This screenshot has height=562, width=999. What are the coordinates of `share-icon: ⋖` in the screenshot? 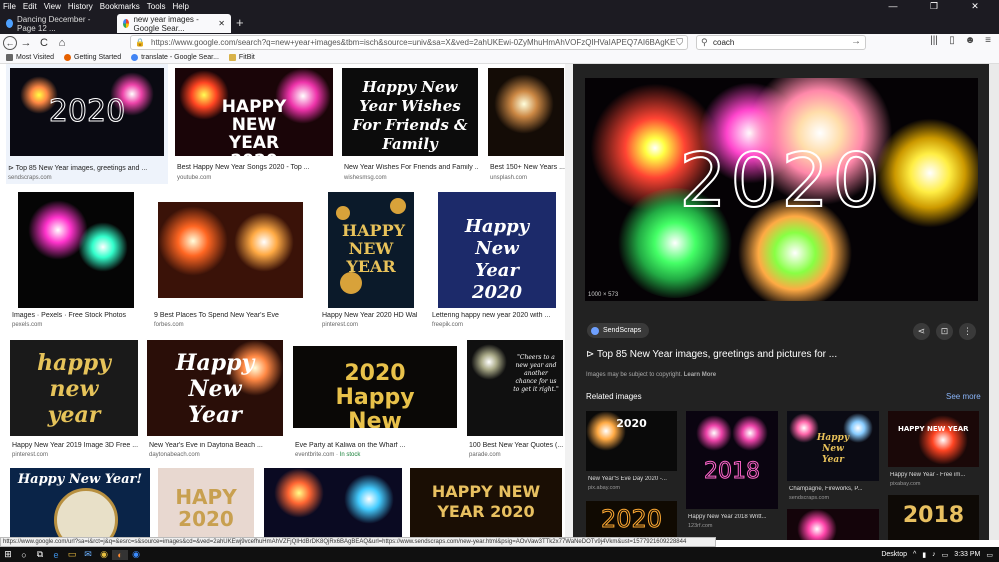 It's located at (921, 331).